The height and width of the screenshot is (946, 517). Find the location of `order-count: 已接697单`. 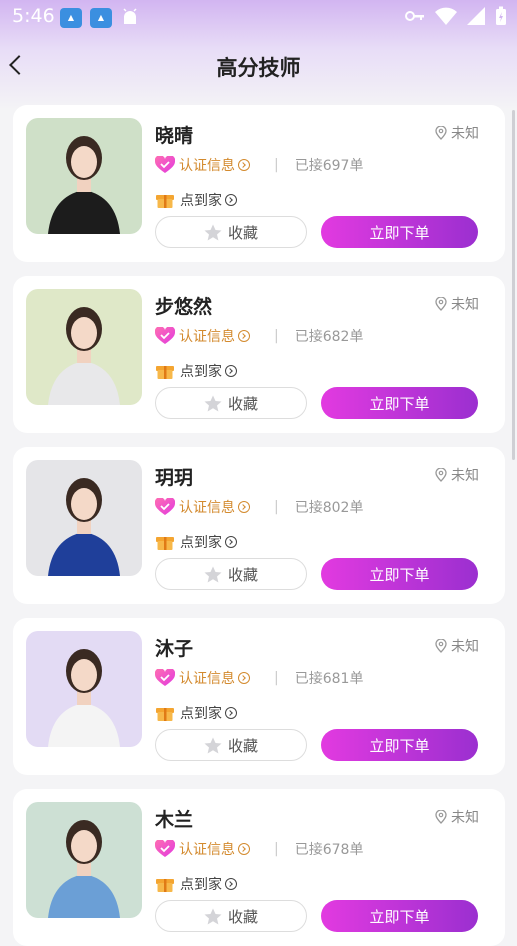

order-count: 已接697单 is located at coordinates (329, 166).